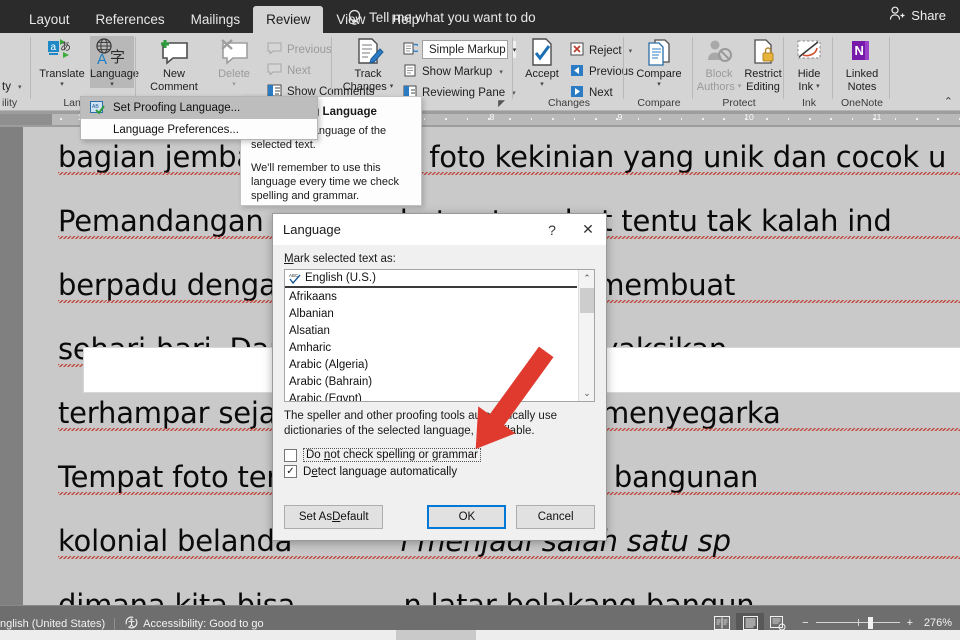  What do you see at coordinates (509, 557) in the screenshot?
I see `spelling-error-underline` at bounding box center [509, 557].